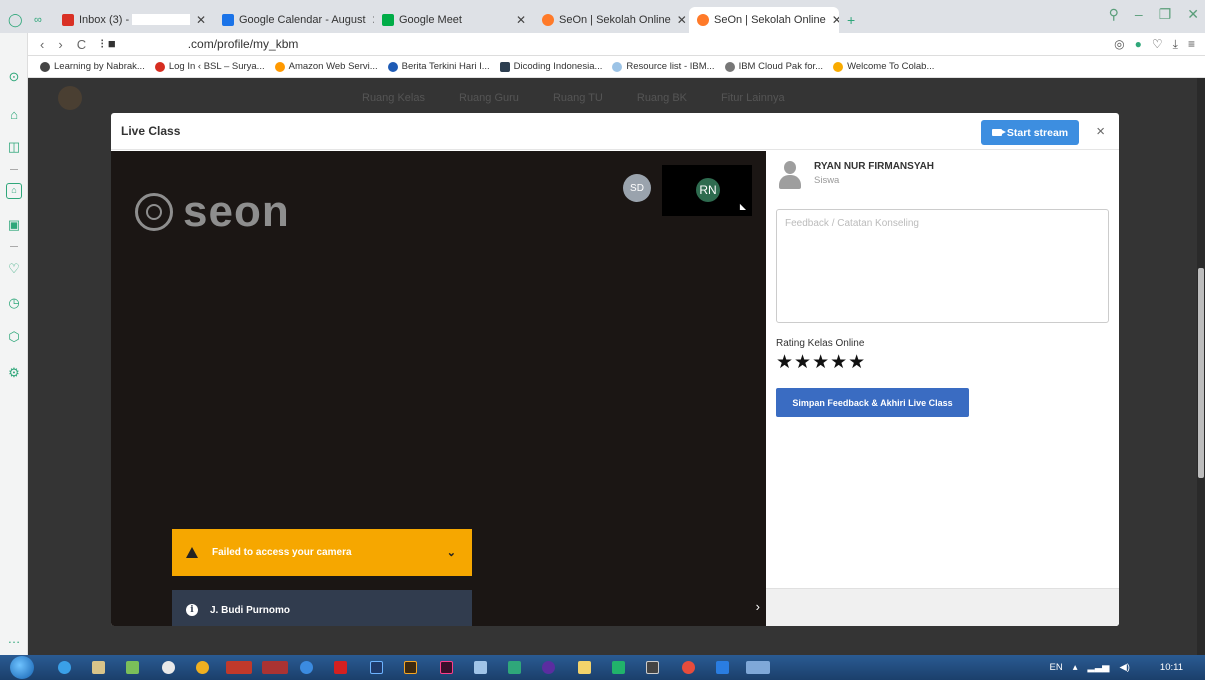 Image resolution: width=1205 pixels, height=680 pixels. I want to click on camera-warning: Failed to access your camera ⌄, so click(322, 552).